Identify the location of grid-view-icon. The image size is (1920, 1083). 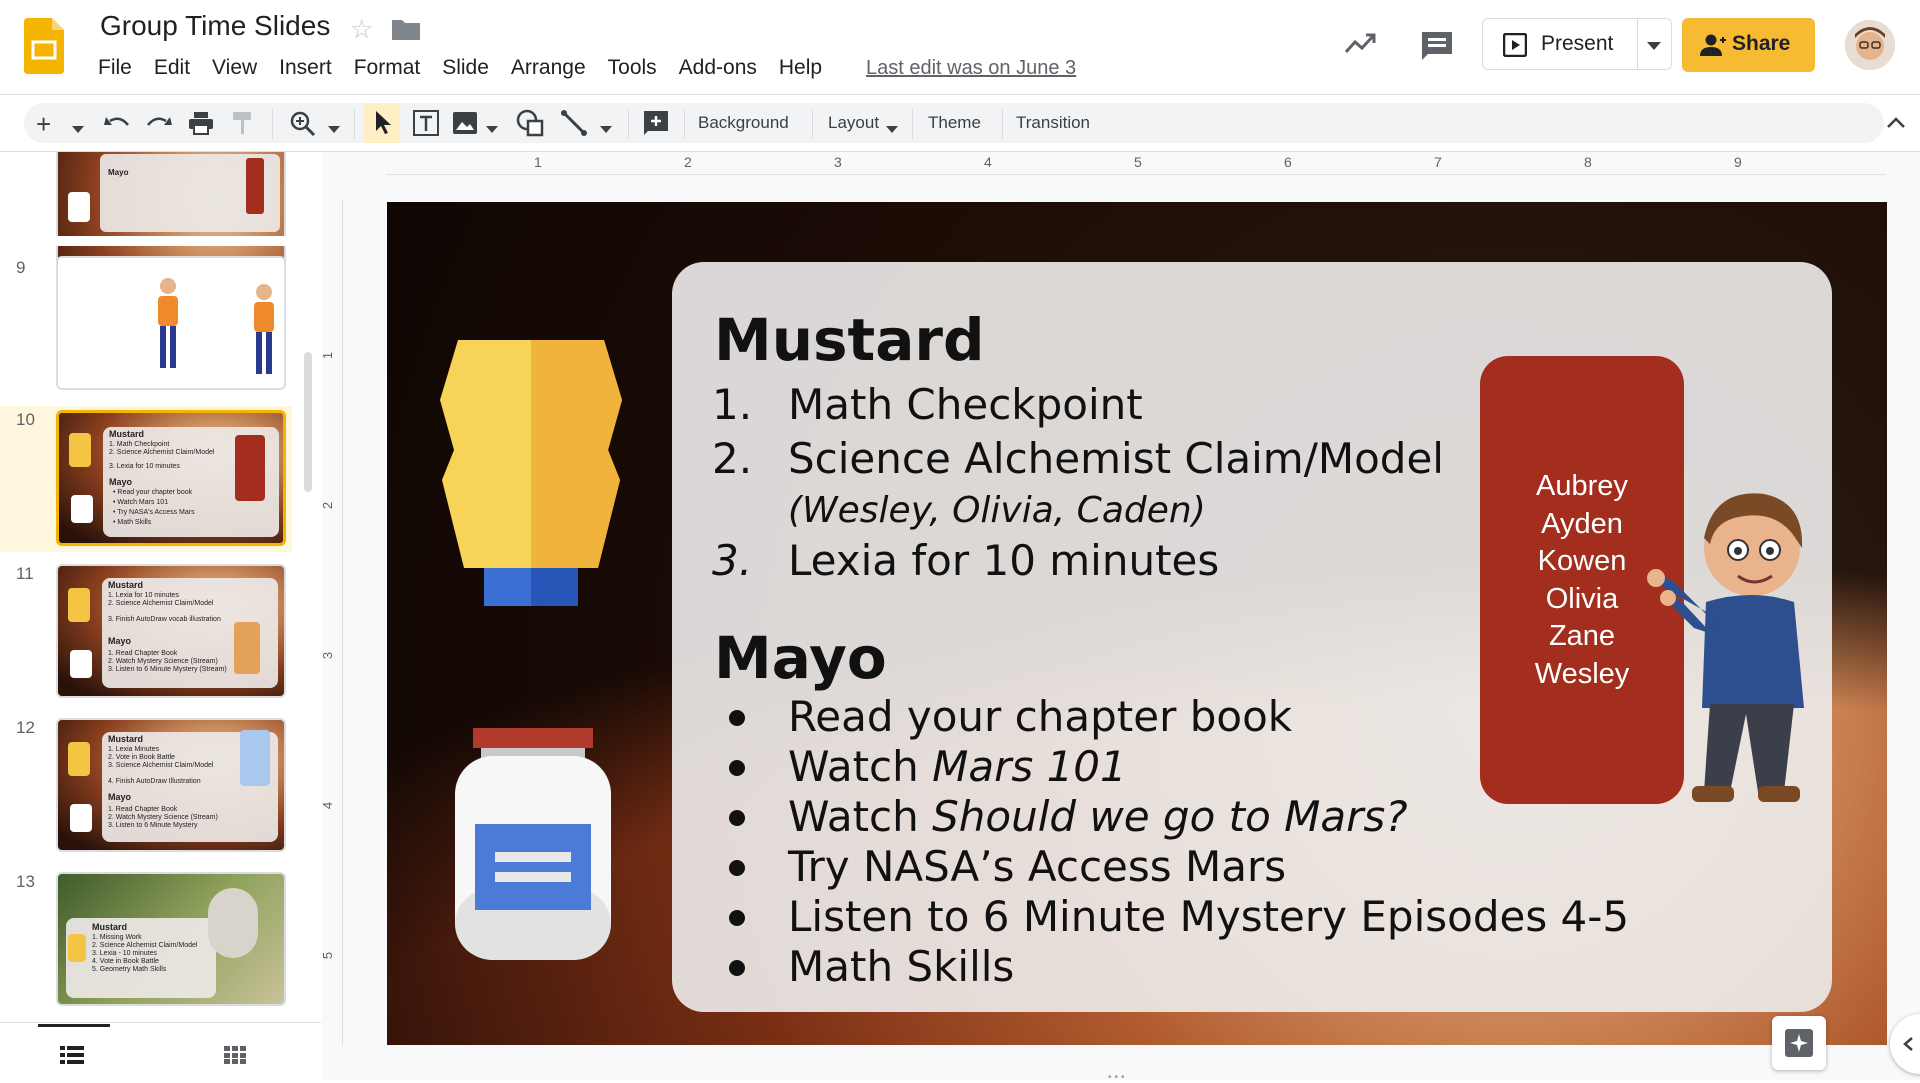
(235, 1057).